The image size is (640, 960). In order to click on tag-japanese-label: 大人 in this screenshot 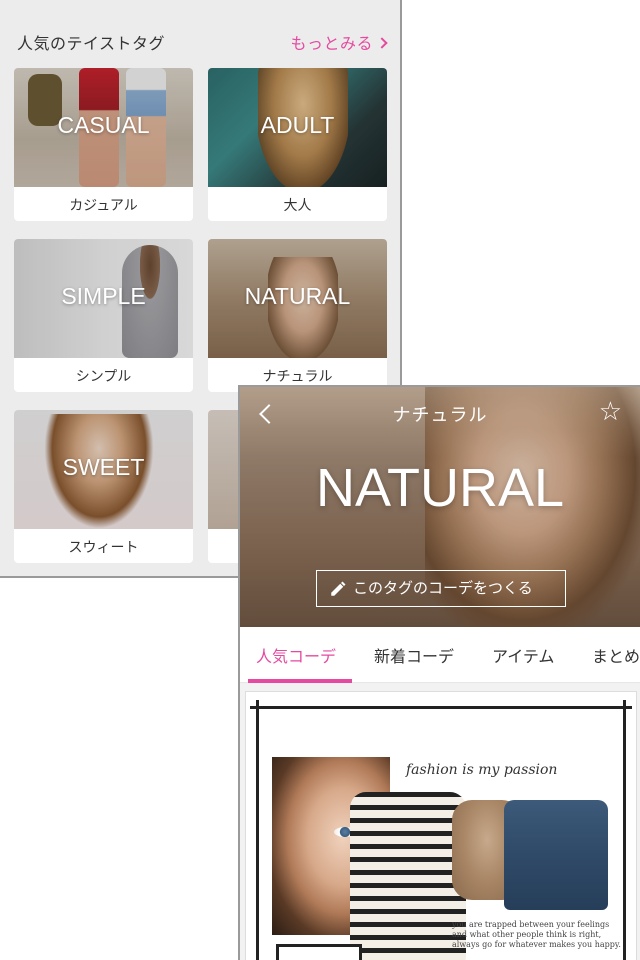, I will do `click(297, 206)`.